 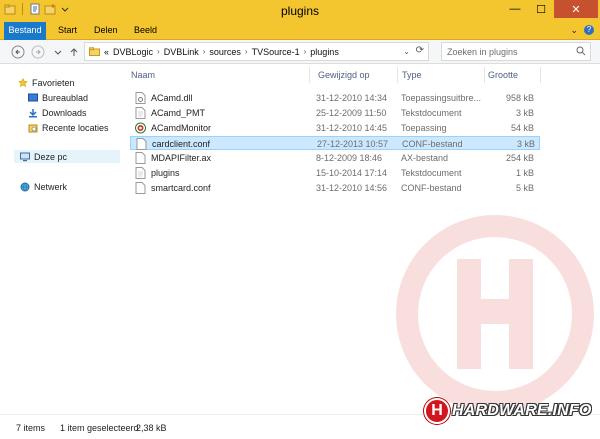 What do you see at coordinates (541, 9) in the screenshot?
I see `maximize-button: ☐` at bounding box center [541, 9].